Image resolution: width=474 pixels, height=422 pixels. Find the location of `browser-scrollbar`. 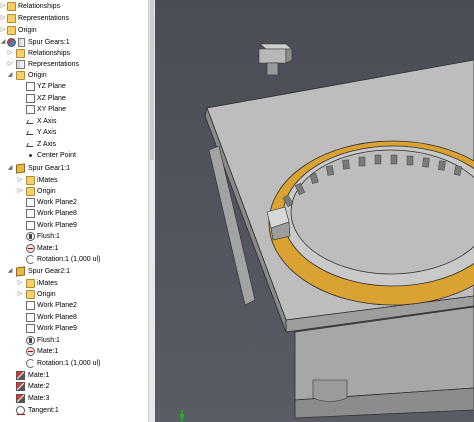

browser-scrollbar is located at coordinates (151, 211).